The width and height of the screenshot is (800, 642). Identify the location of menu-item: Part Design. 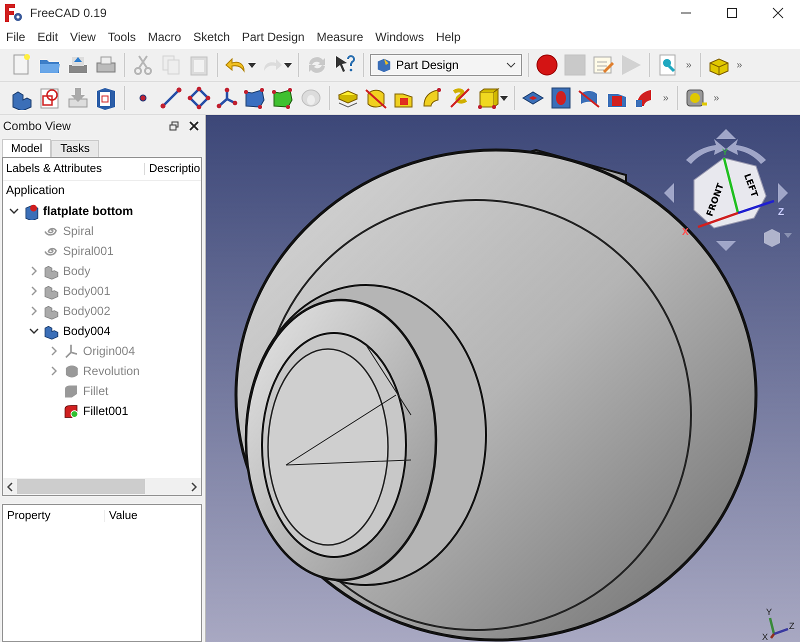
(275, 37).